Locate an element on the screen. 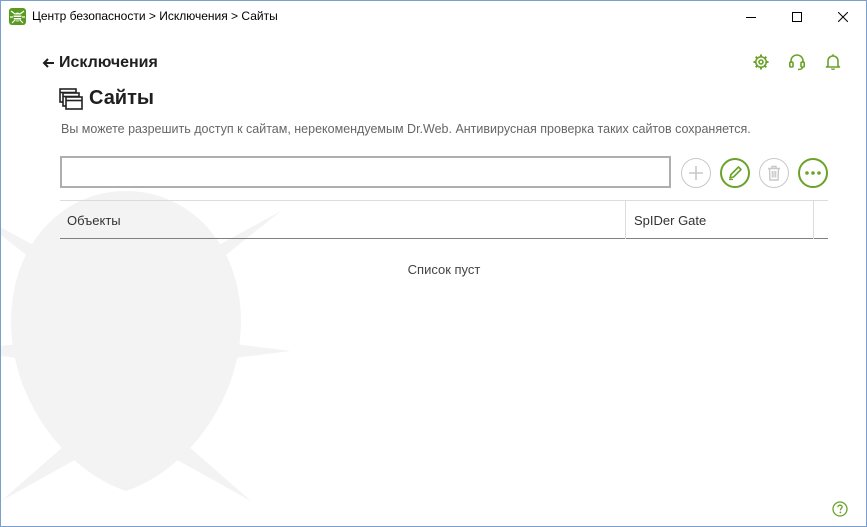  maximize-icon is located at coordinates (797, 16).